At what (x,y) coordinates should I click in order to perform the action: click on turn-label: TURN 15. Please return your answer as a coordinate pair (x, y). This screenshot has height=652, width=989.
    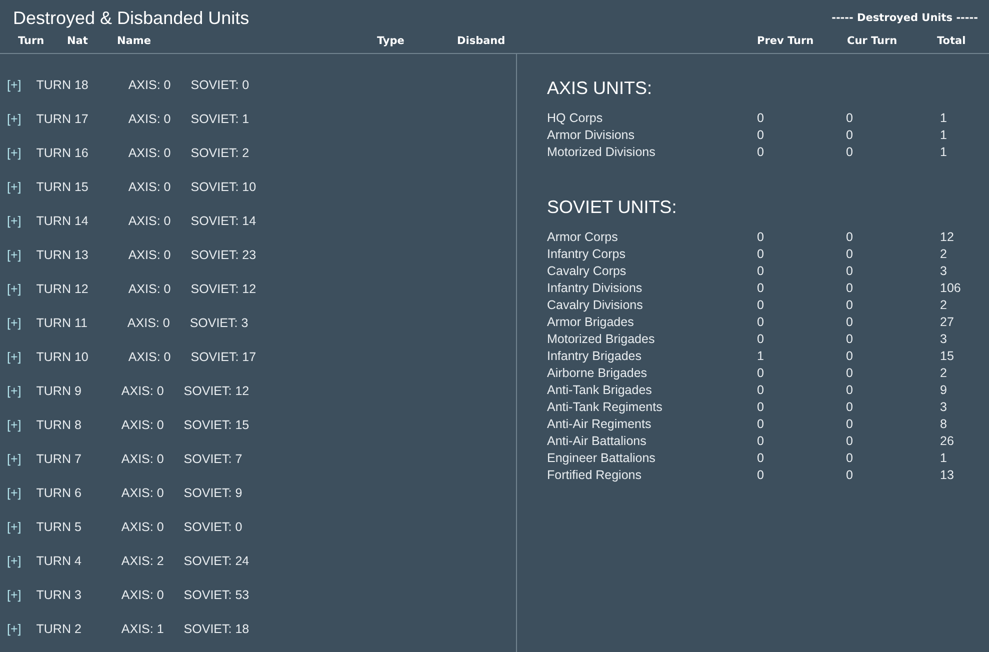
    Looking at the image, I should click on (62, 187).